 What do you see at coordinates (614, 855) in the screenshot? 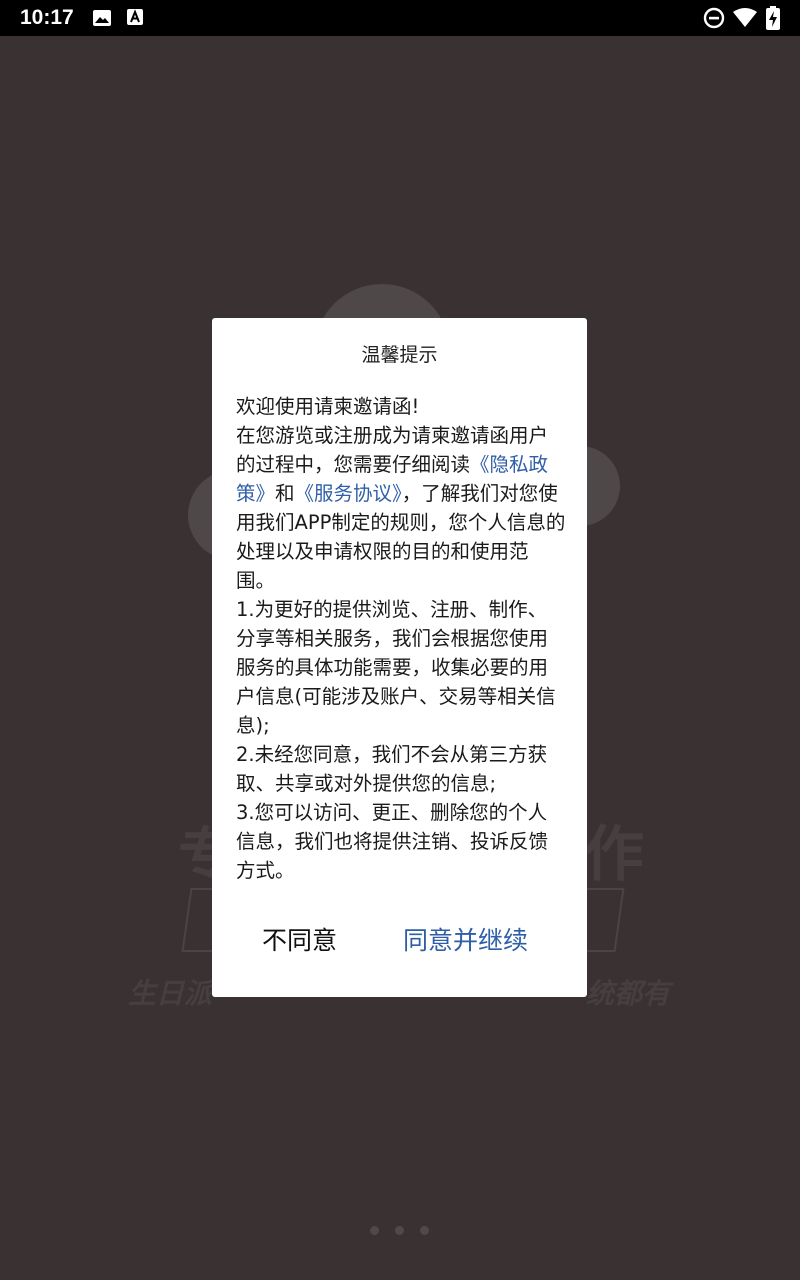
I see `bg-headline-right: 作` at bounding box center [614, 855].